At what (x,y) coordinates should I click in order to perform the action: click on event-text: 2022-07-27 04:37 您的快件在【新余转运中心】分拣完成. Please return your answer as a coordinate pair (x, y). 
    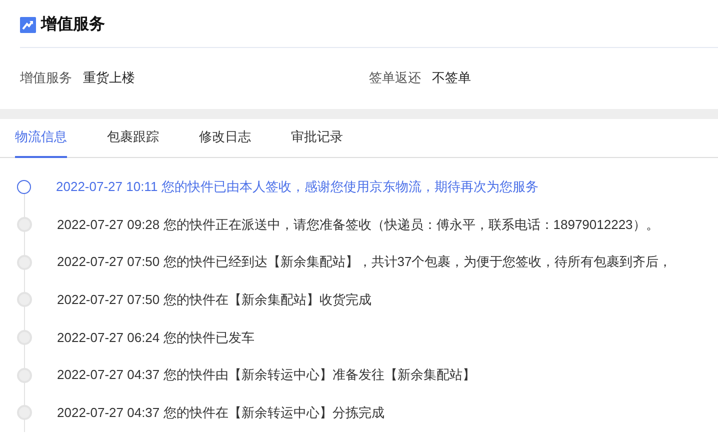
    Looking at the image, I should click on (220, 413).